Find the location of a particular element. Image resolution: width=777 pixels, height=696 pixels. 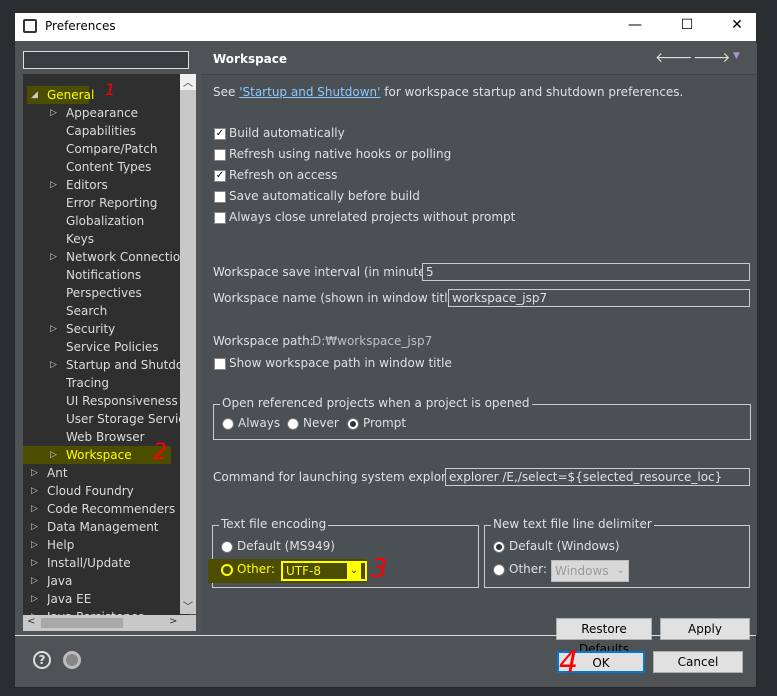

close-button: ✕ is located at coordinates (737, 25).